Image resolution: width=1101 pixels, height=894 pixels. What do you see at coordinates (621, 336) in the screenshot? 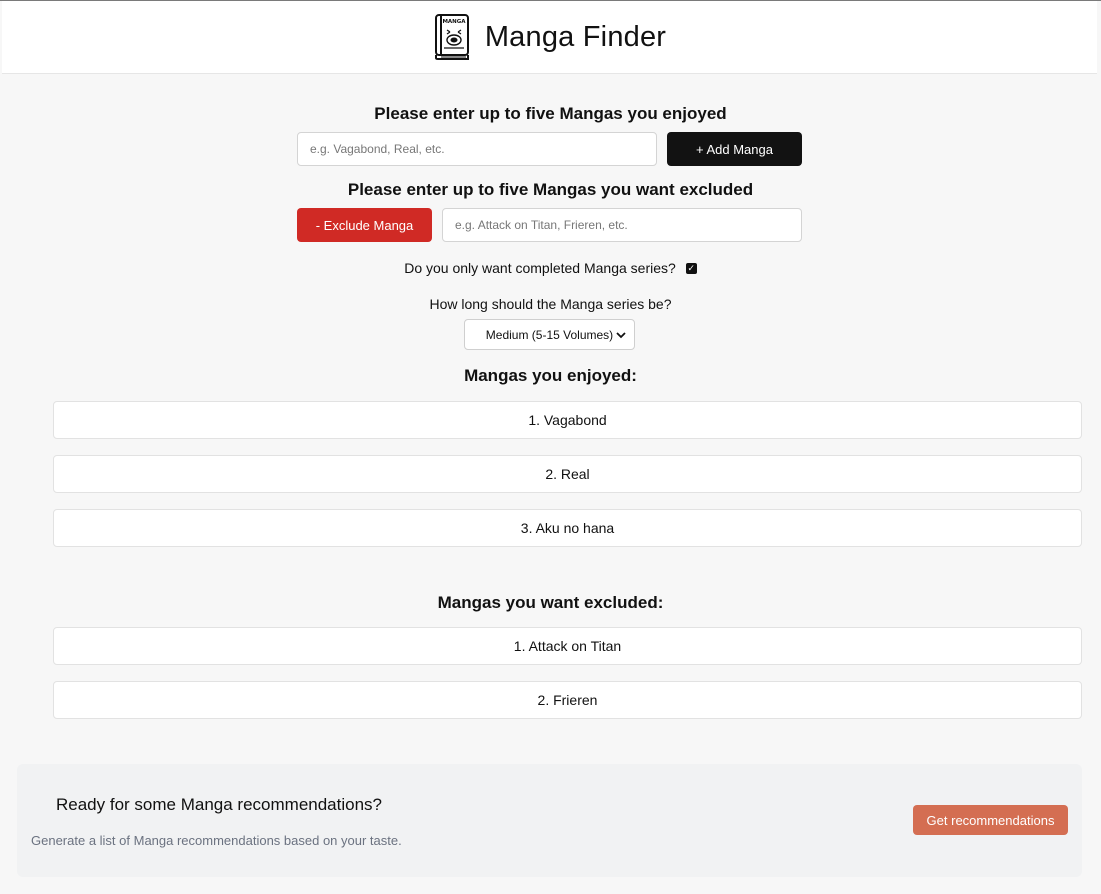
I see `chevron-down-icon` at bounding box center [621, 336].